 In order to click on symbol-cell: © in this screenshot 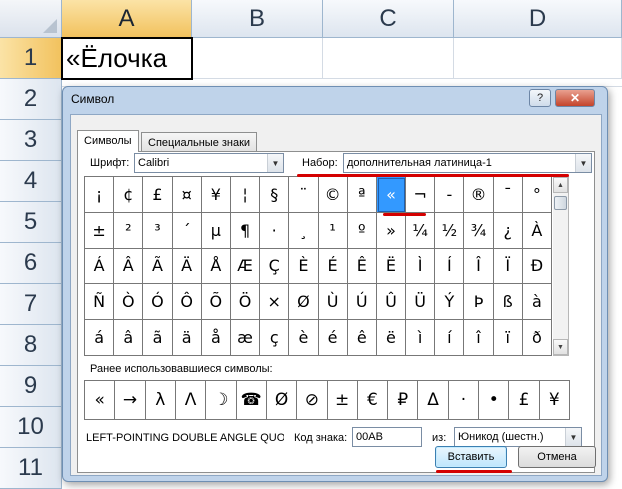, I will do `click(333, 195)`.